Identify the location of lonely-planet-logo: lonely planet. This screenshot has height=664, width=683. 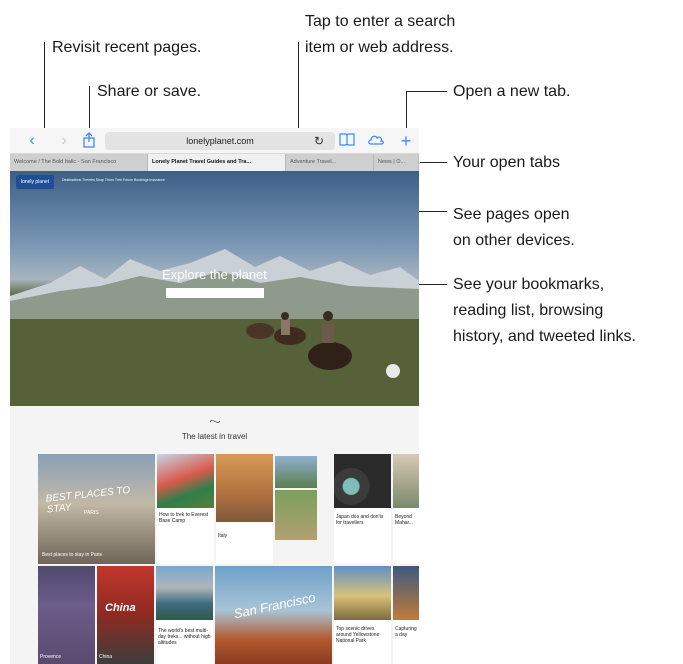
(35, 182).